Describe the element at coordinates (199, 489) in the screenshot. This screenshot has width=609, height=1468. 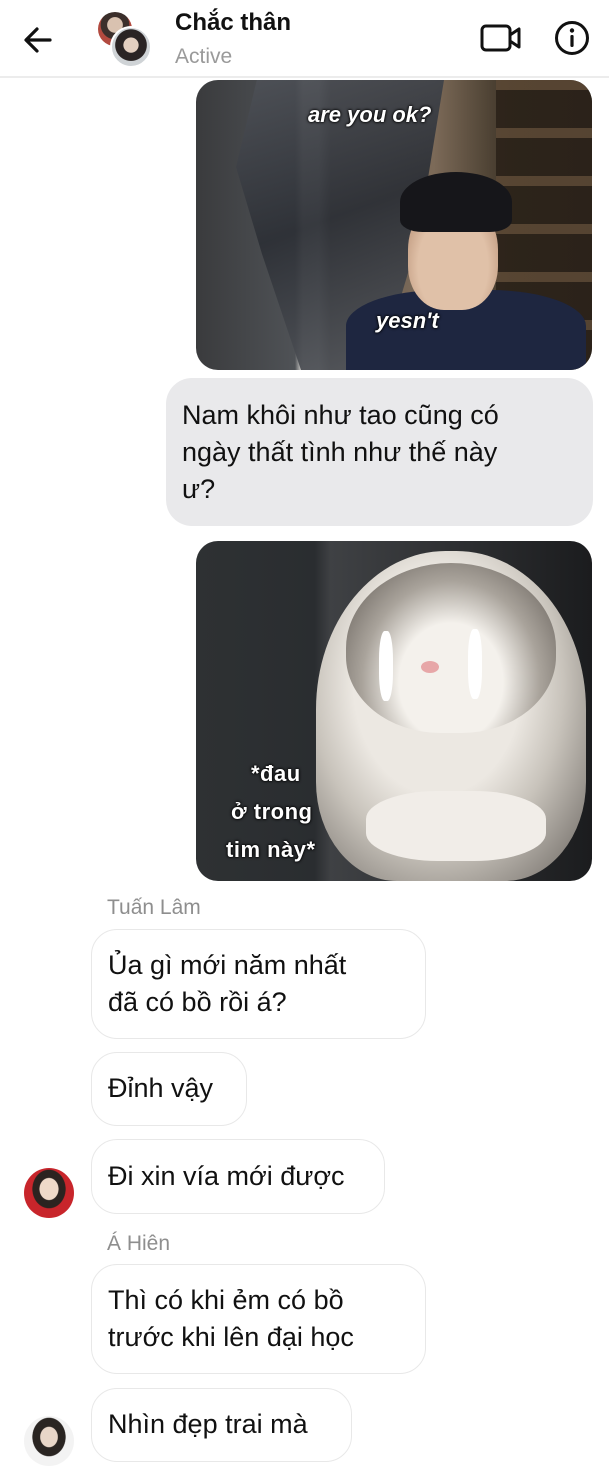
I see `message-line: ư?` at that location.